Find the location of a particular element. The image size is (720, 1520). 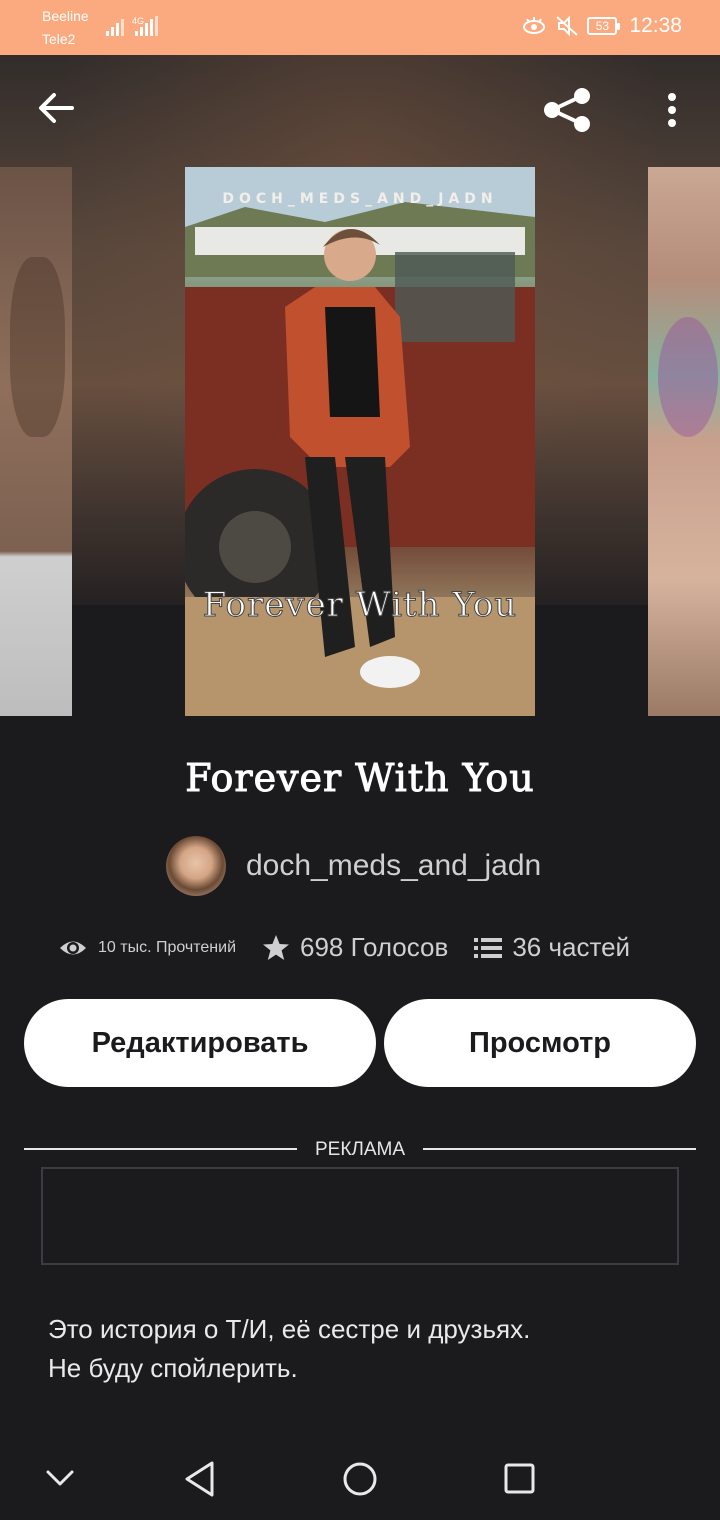

author-link: doch_meds_and_jadn is located at coordinates (353, 866).